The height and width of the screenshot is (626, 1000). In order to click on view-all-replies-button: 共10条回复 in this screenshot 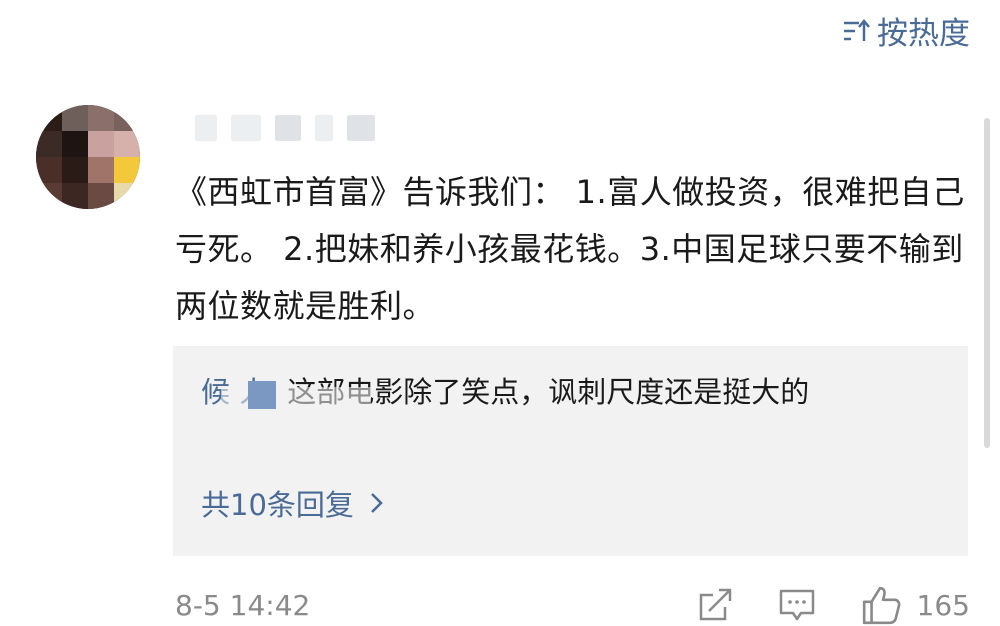, I will do `click(292, 503)`.